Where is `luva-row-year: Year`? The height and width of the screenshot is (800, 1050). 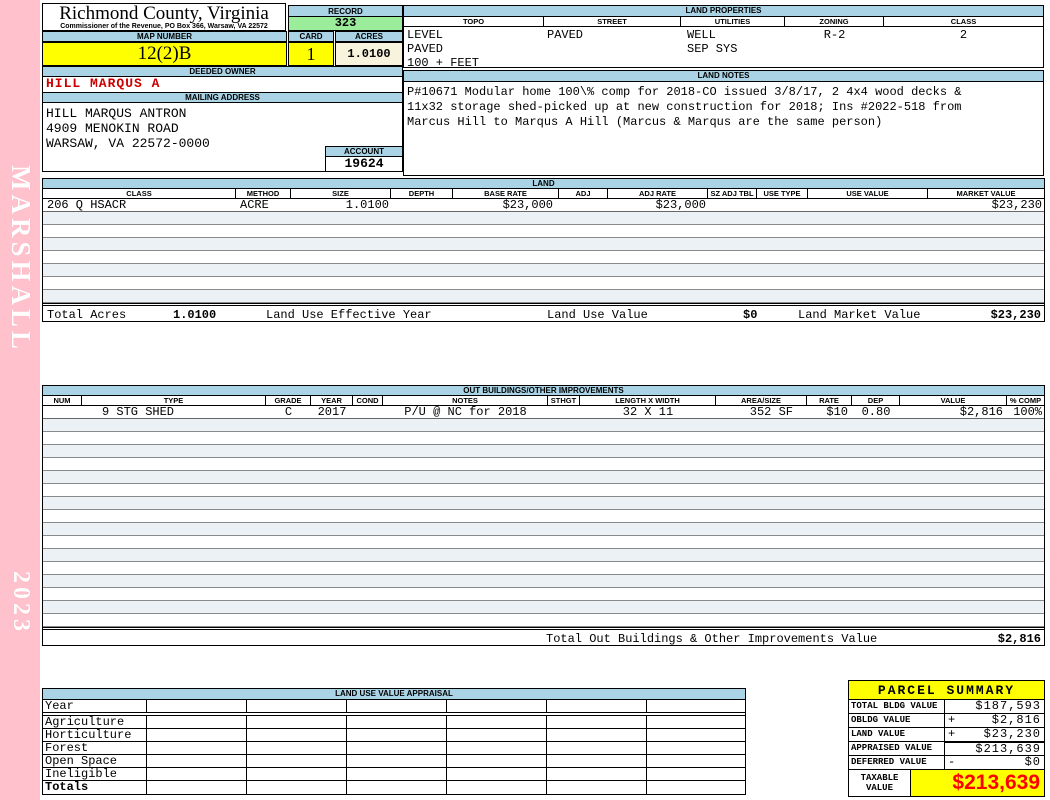
luva-row-year: Year is located at coordinates (394, 706).